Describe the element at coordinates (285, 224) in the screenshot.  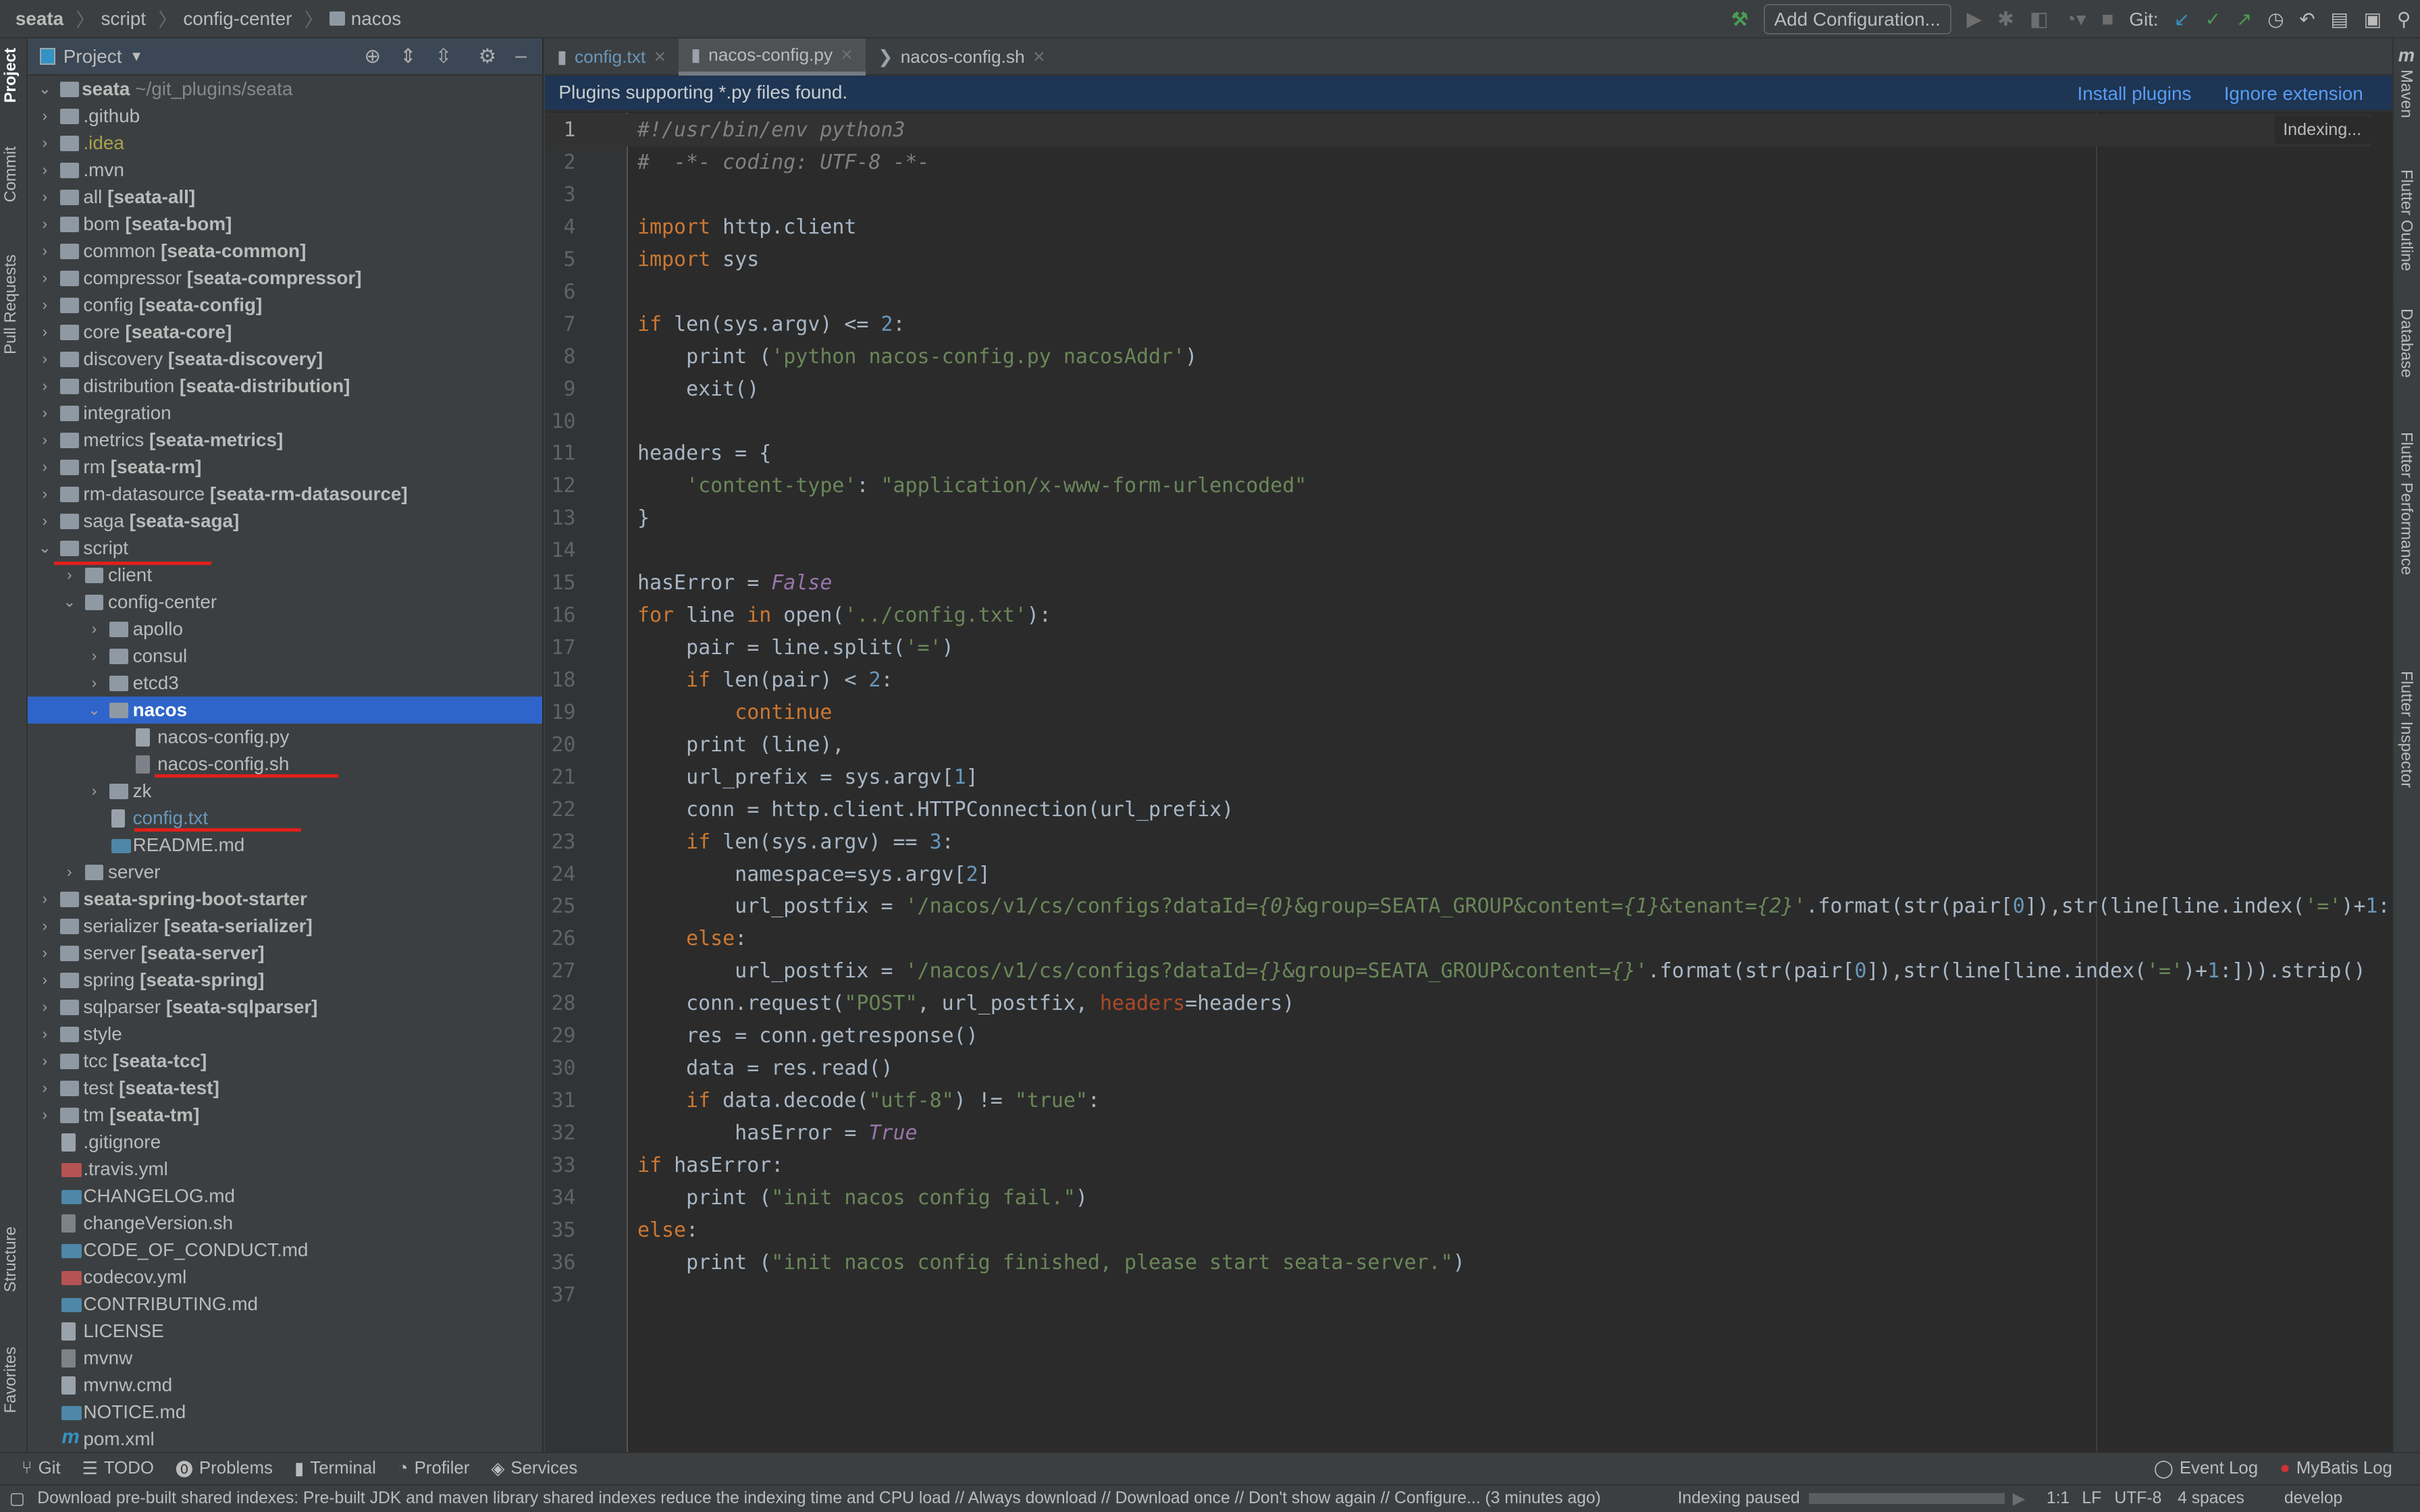
I see `tree-item: › bom [seata-bom]` at that location.